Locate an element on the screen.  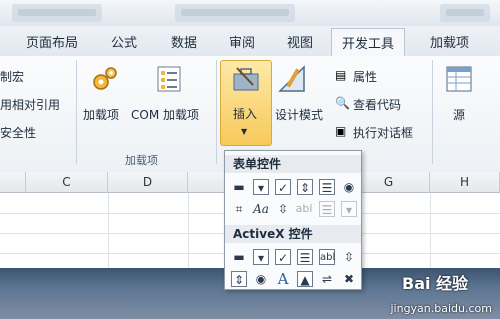
activex-text-box-icon: abl is located at coordinates (327, 257).